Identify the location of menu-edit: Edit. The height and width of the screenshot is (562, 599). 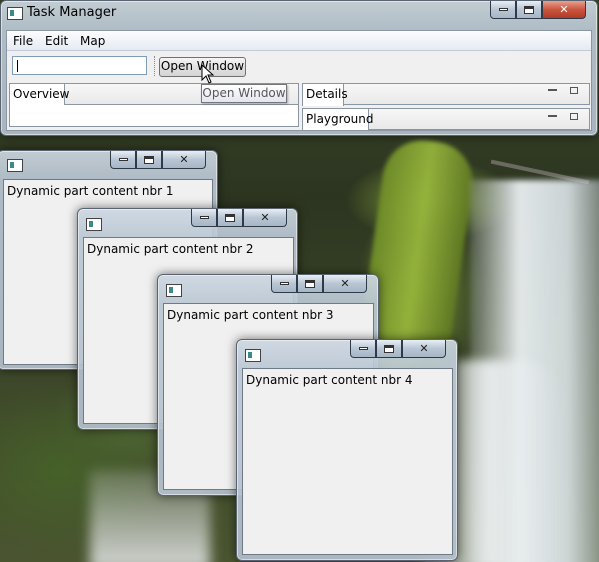
(56, 41).